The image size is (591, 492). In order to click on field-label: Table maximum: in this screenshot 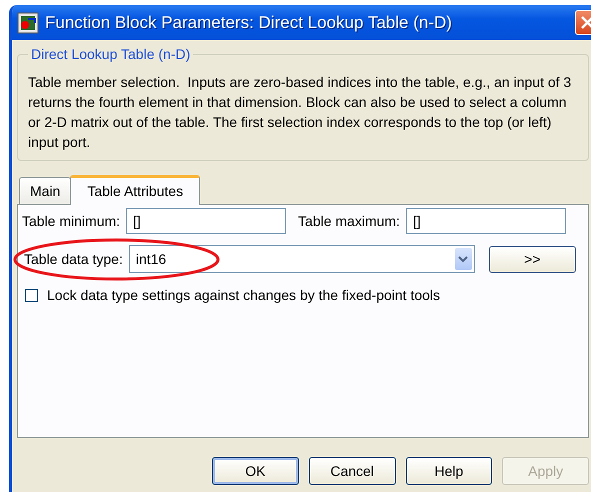, I will do `click(349, 221)`.